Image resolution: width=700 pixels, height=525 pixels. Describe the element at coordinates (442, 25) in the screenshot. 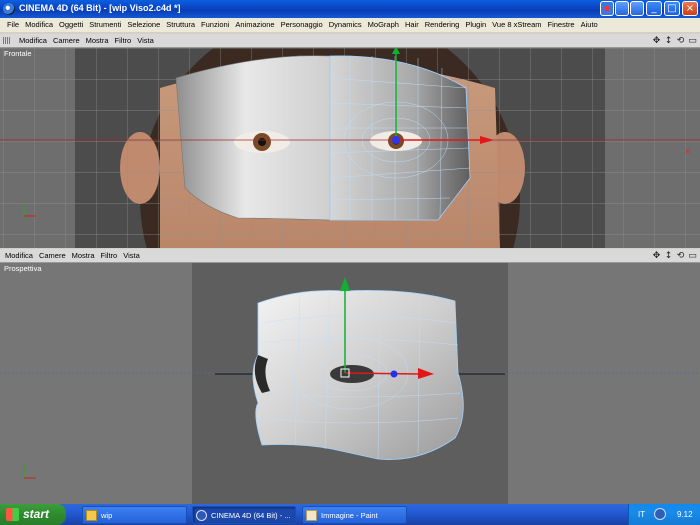

I see `menu-rendering: Rendering` at that location.